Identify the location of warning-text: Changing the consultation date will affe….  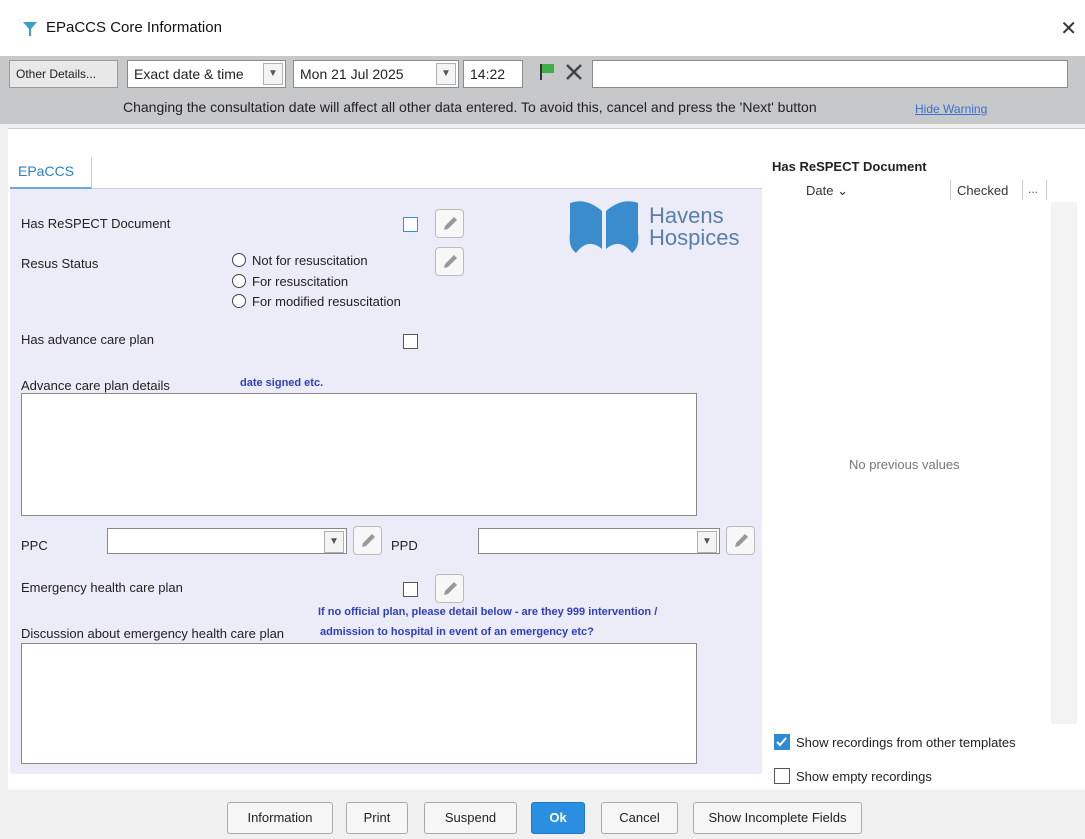
(470, 107).